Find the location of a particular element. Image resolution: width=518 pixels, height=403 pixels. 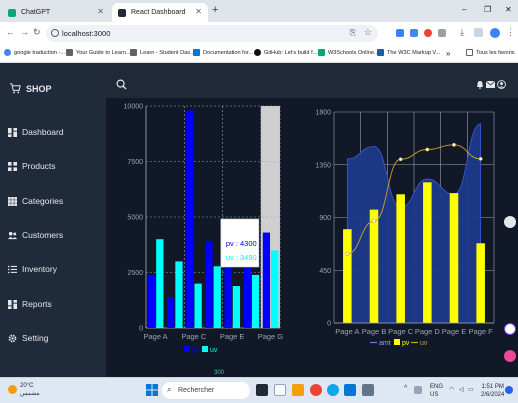

clock: 1:51 PM 2/6/2024 is located at coordinates (492, 391).